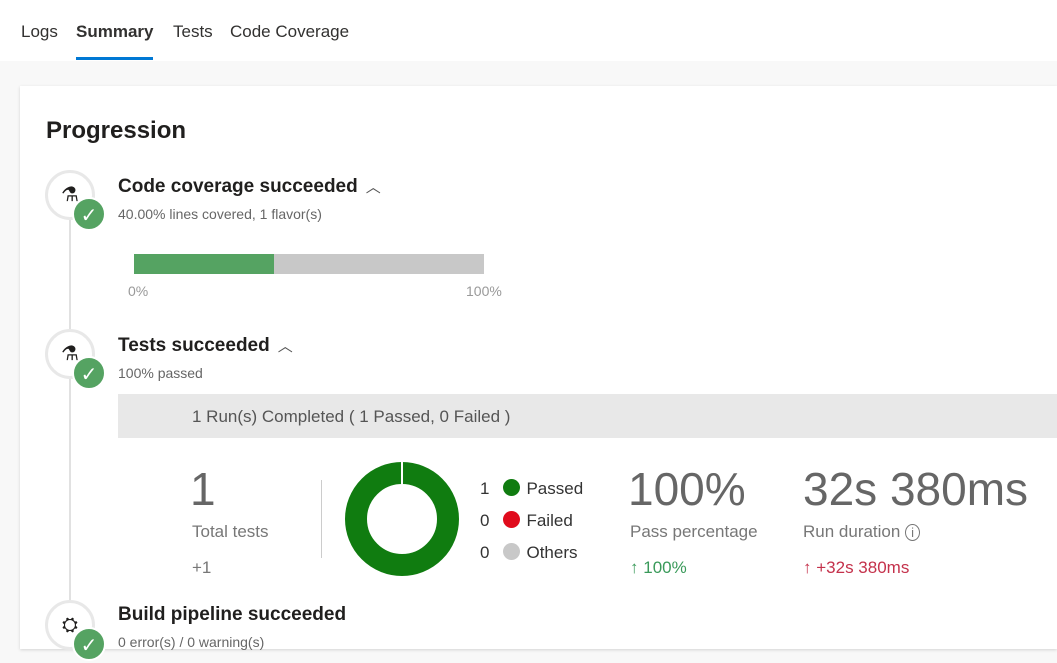 This screenshot has width=1057, height=663. Describe the element at coordinates (138, 291) in the screenshot. I see `coverage-min-label: 0%` at that location.